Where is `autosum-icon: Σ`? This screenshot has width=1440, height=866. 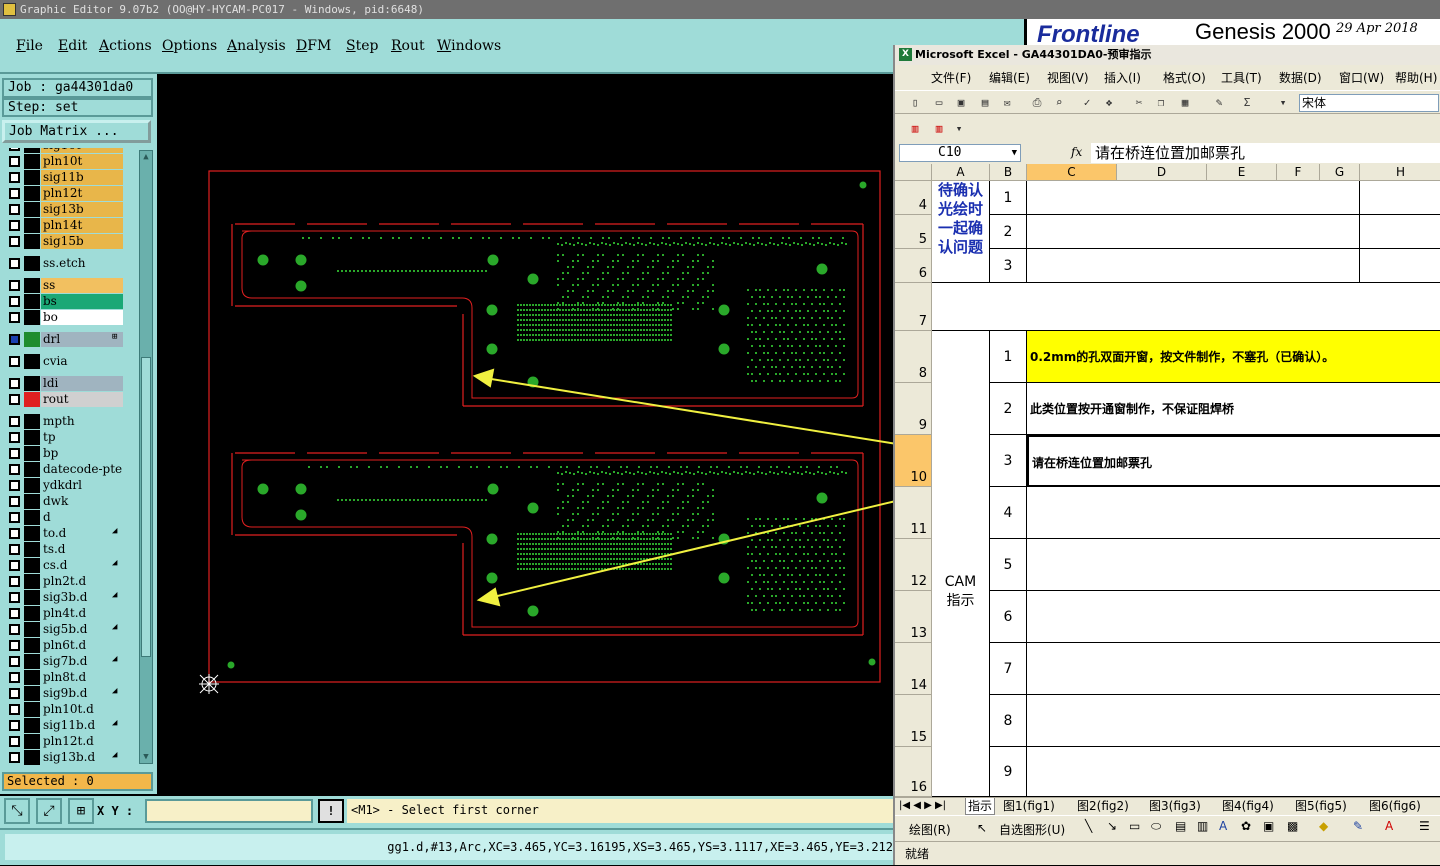
autosum-icon: Σ is located at coordinates (1247, 103).